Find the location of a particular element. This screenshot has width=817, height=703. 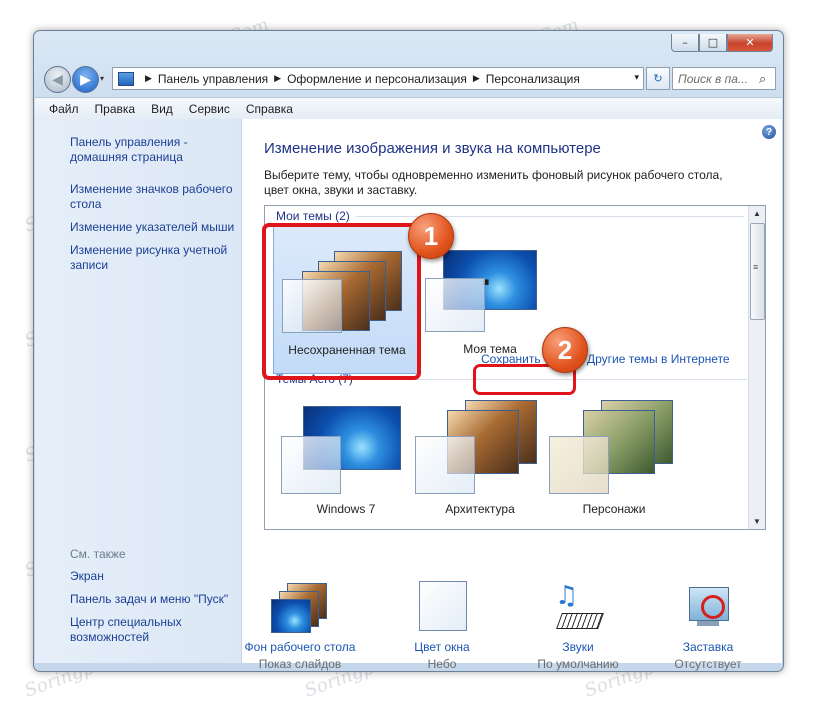

setting-sounds: ♫ Звуки По умолчанию is located at coordinates (578, 626).